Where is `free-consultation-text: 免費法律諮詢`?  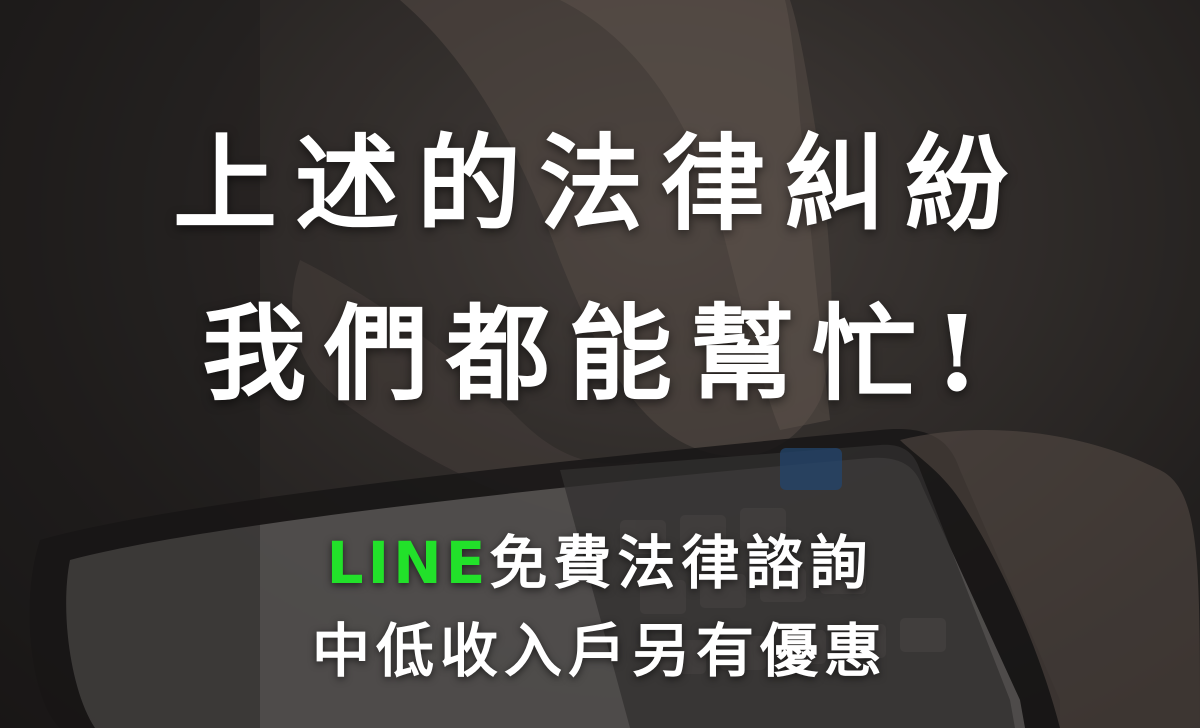 free-consultation-text: 免費法律諮詢 is located at coordinates (681, 563).